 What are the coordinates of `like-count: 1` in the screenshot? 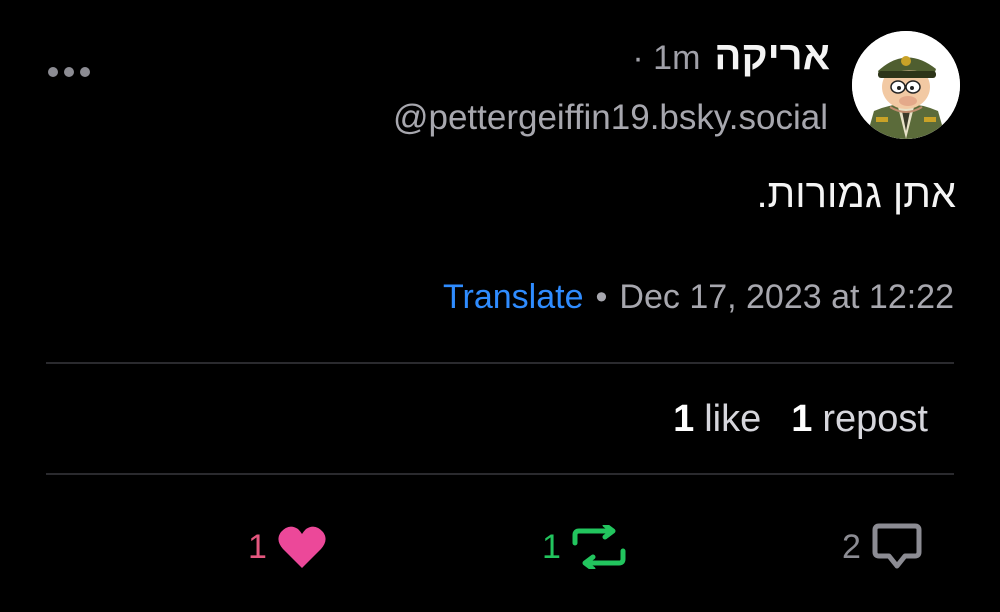 It's located at (257, 546).